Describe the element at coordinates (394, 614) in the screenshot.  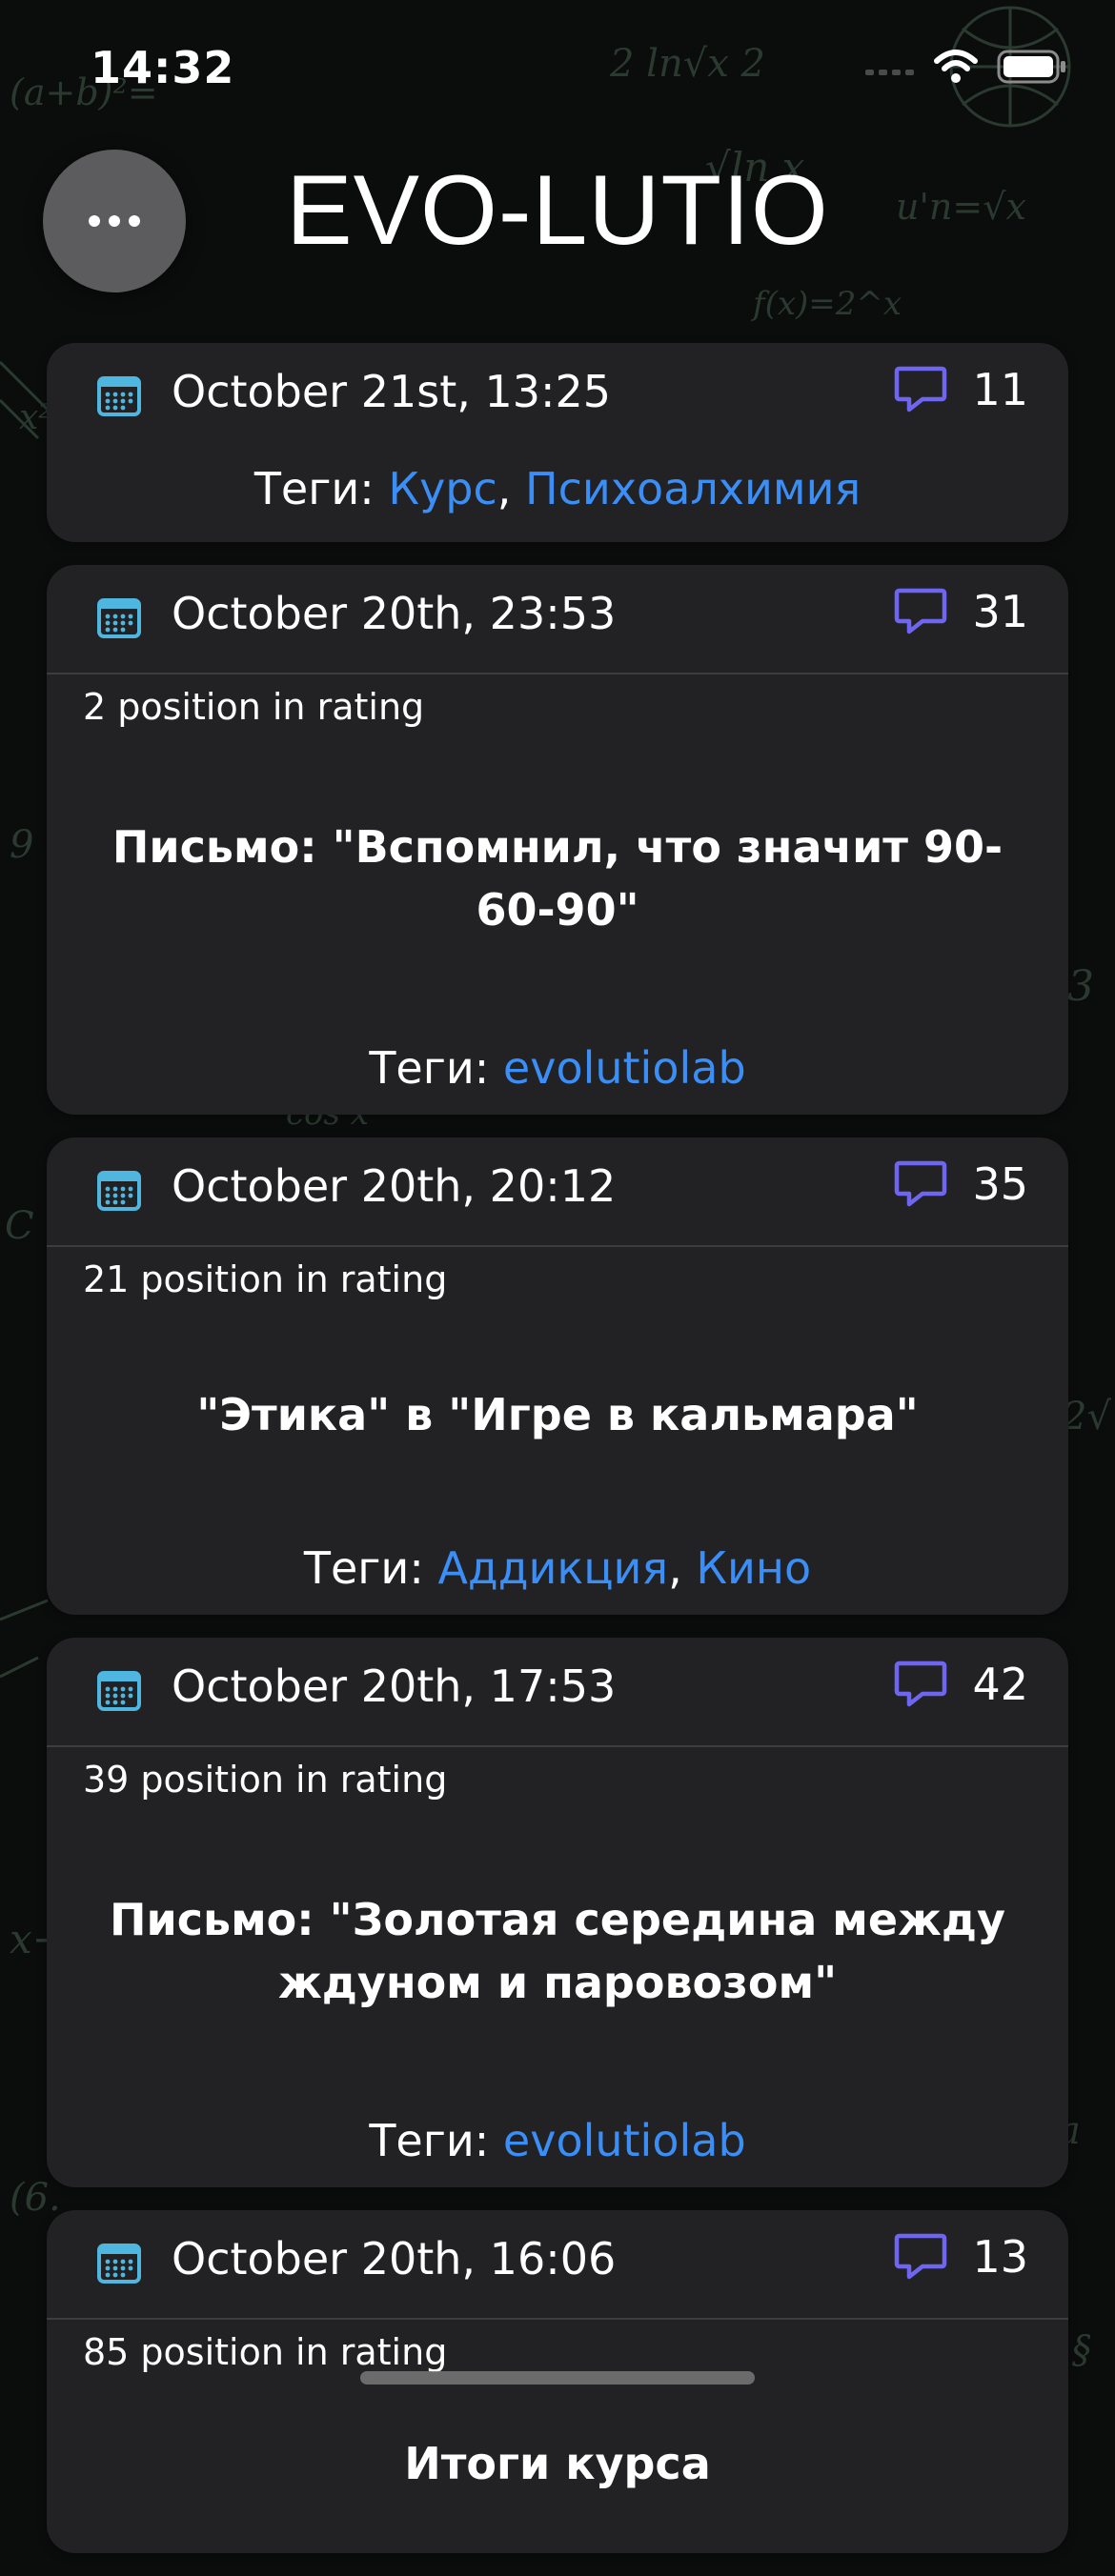
I see `post-date: October 20th, 23:53` at that location.